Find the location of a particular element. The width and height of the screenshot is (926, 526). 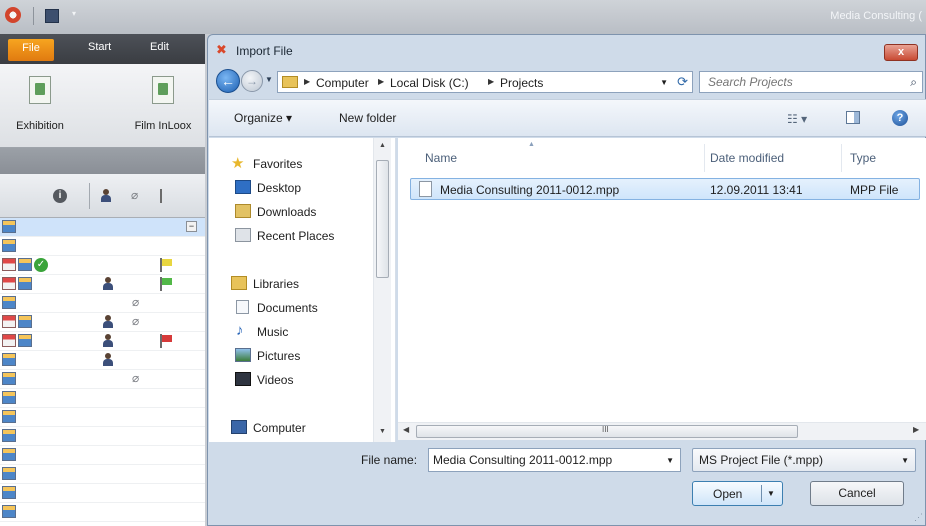

task-icon is located at coordinates (9, 340).